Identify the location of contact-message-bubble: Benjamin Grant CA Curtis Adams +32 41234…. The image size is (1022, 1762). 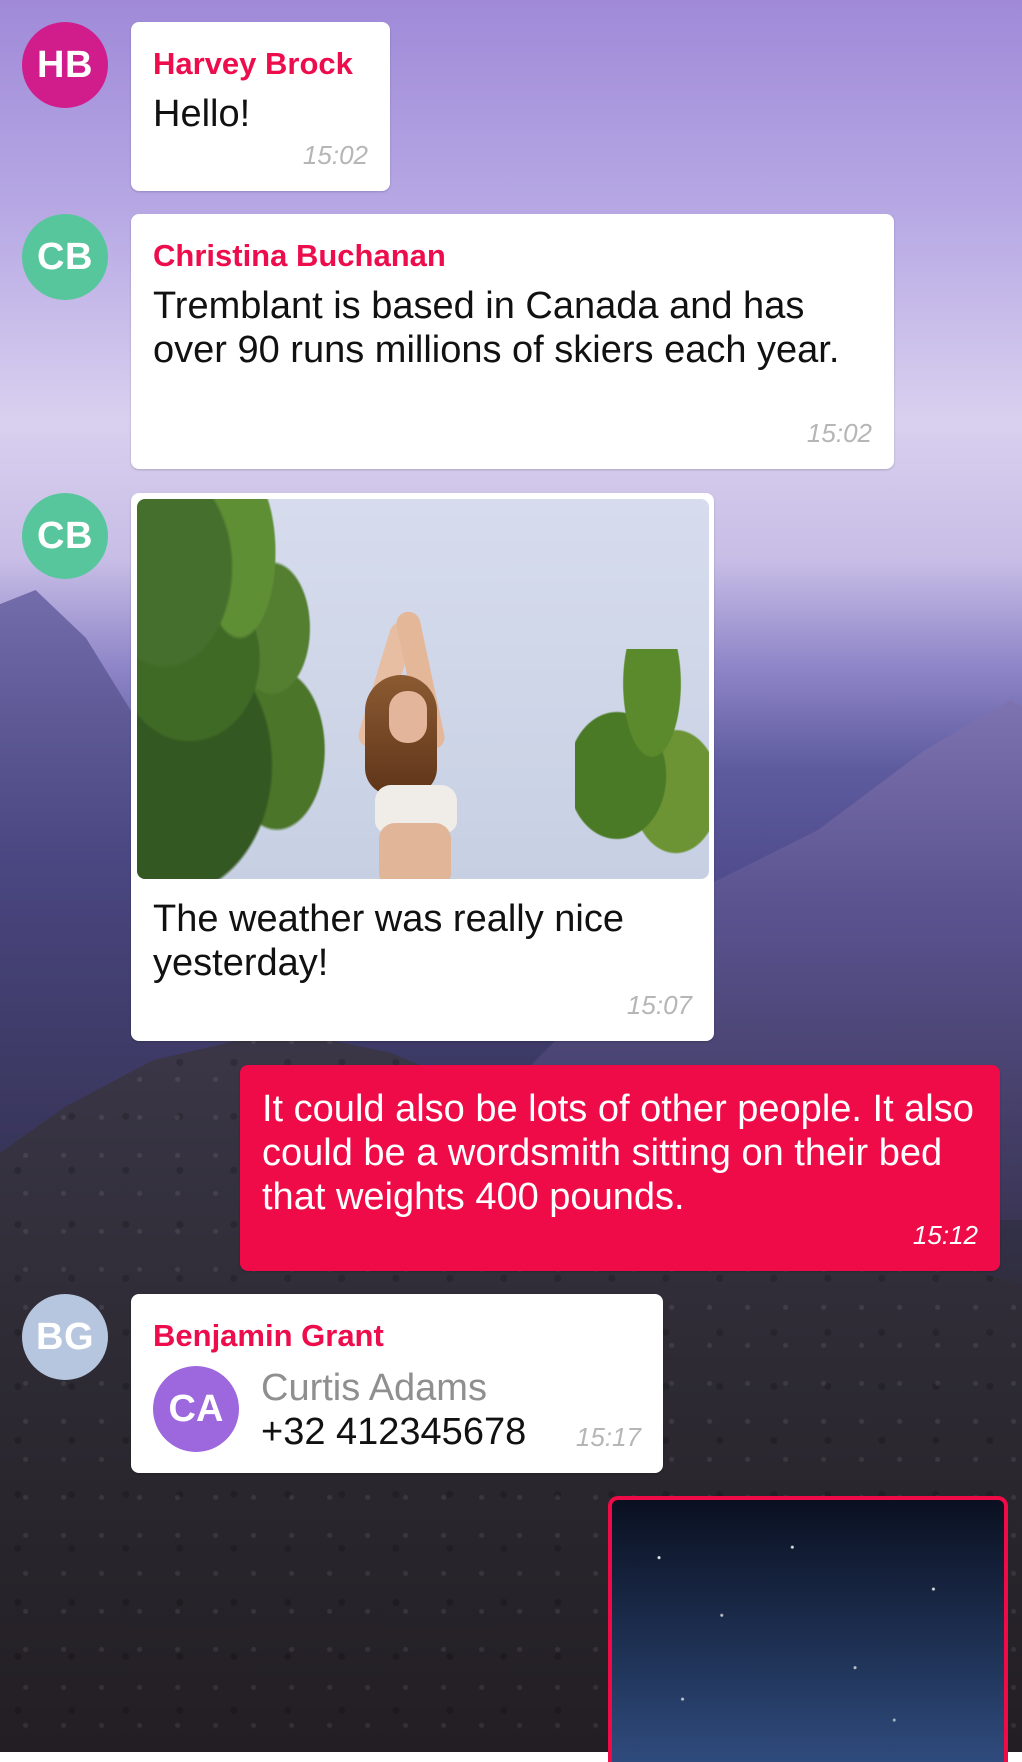
(397, 1383).